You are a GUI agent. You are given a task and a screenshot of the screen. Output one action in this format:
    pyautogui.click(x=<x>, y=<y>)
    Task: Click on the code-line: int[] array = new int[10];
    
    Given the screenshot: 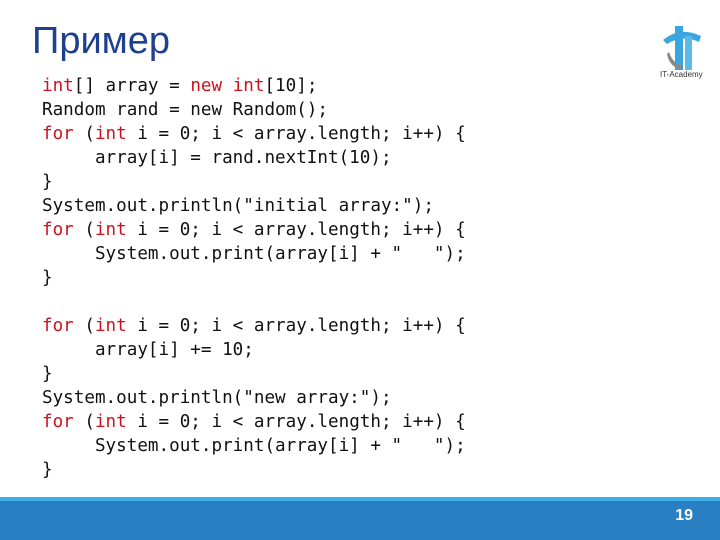 What is the action you would take?
    pyautogui.click(x=254, y=86)
    